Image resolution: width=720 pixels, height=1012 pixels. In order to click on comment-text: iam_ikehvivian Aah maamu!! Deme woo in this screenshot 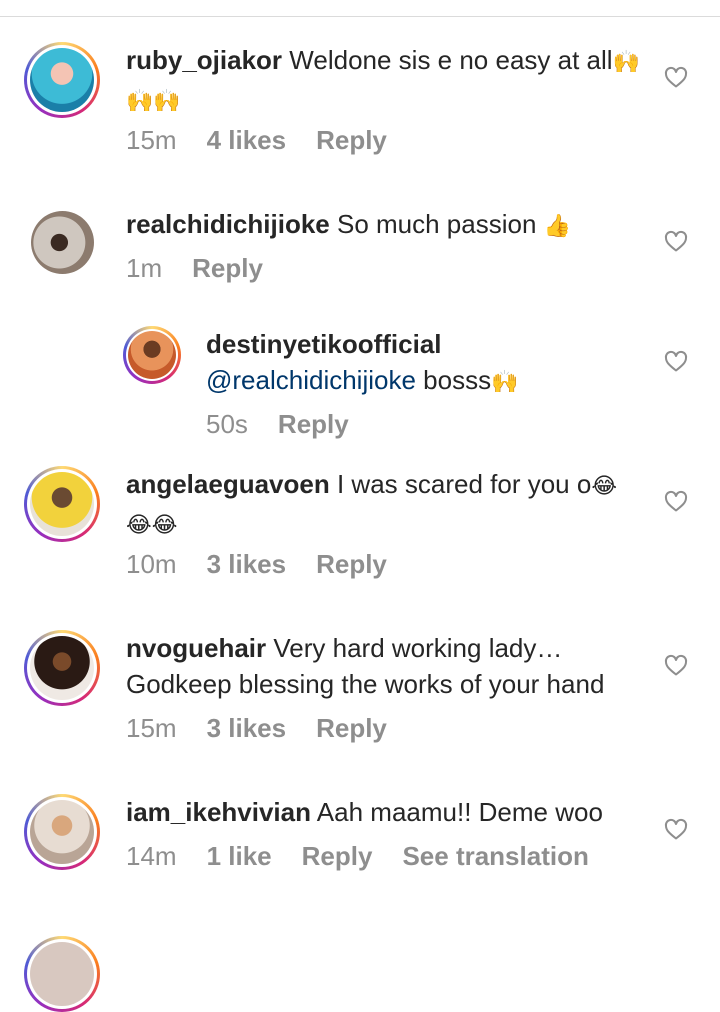, I will do `click(386, 812)`.